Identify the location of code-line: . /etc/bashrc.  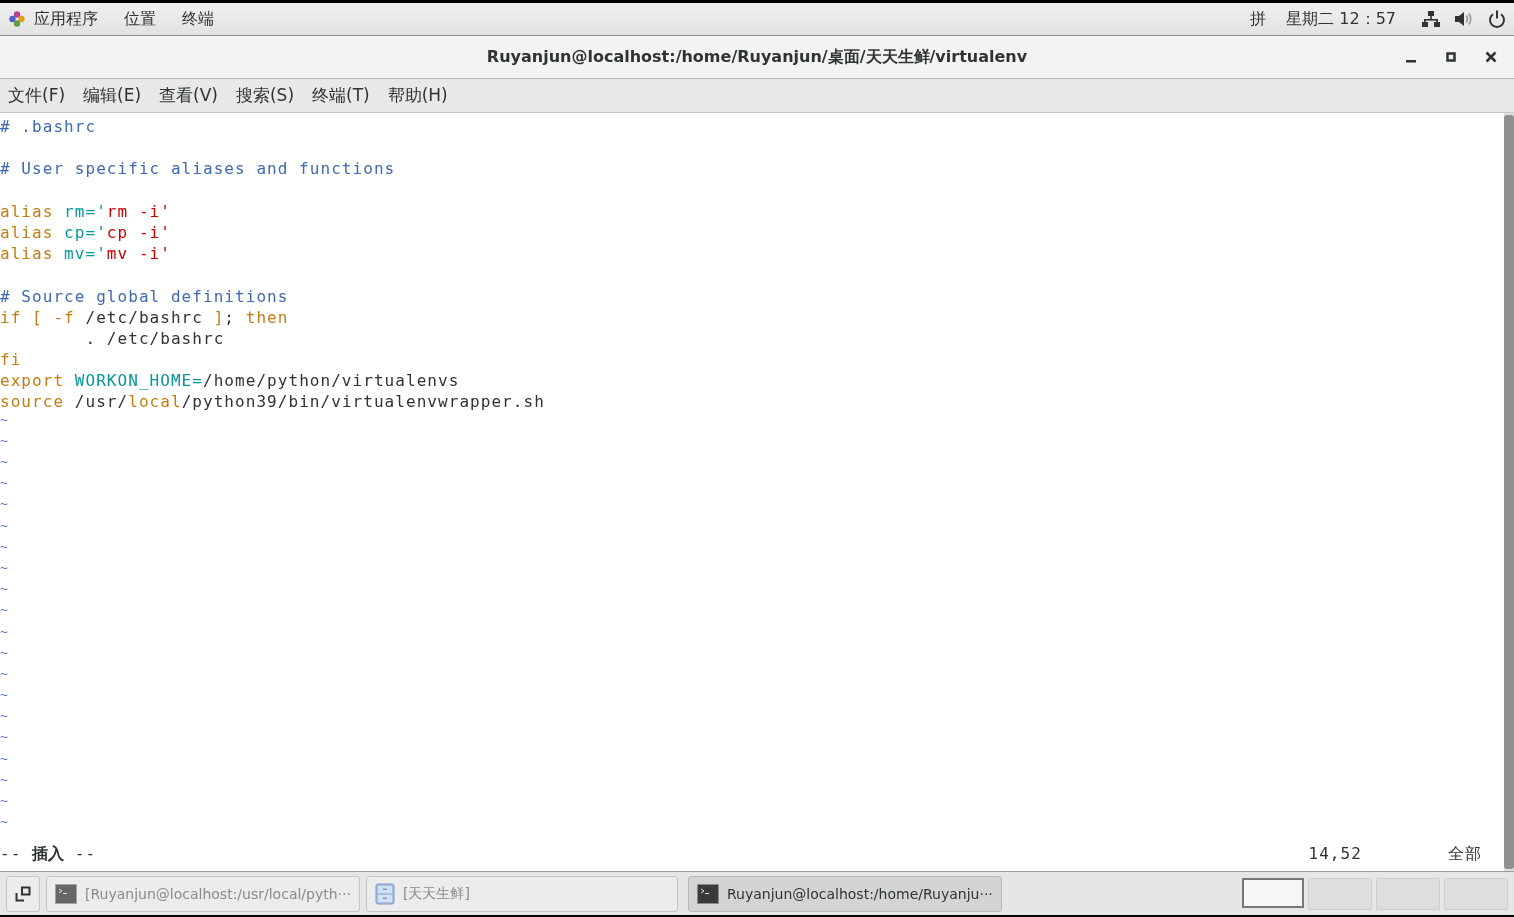
(154, 338).